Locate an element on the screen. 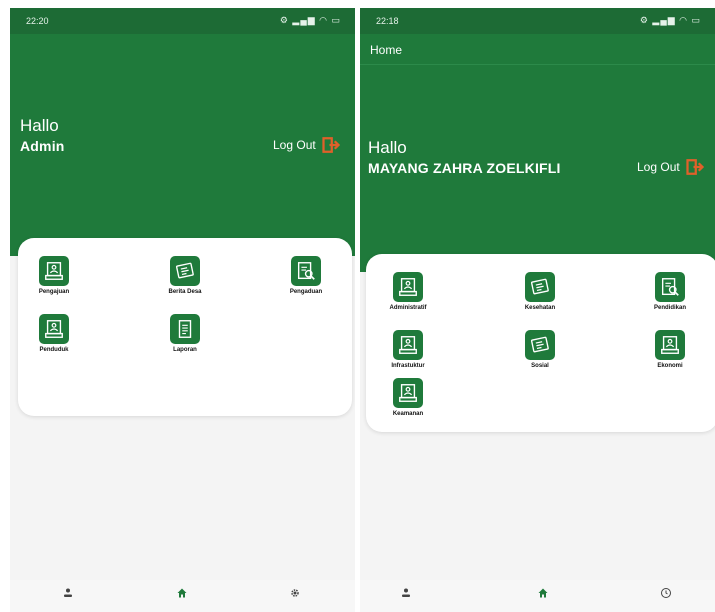 This screenshot has height=612, width=715. menu-item-penduduk: Penduduk is located at coordinates (54, 333).